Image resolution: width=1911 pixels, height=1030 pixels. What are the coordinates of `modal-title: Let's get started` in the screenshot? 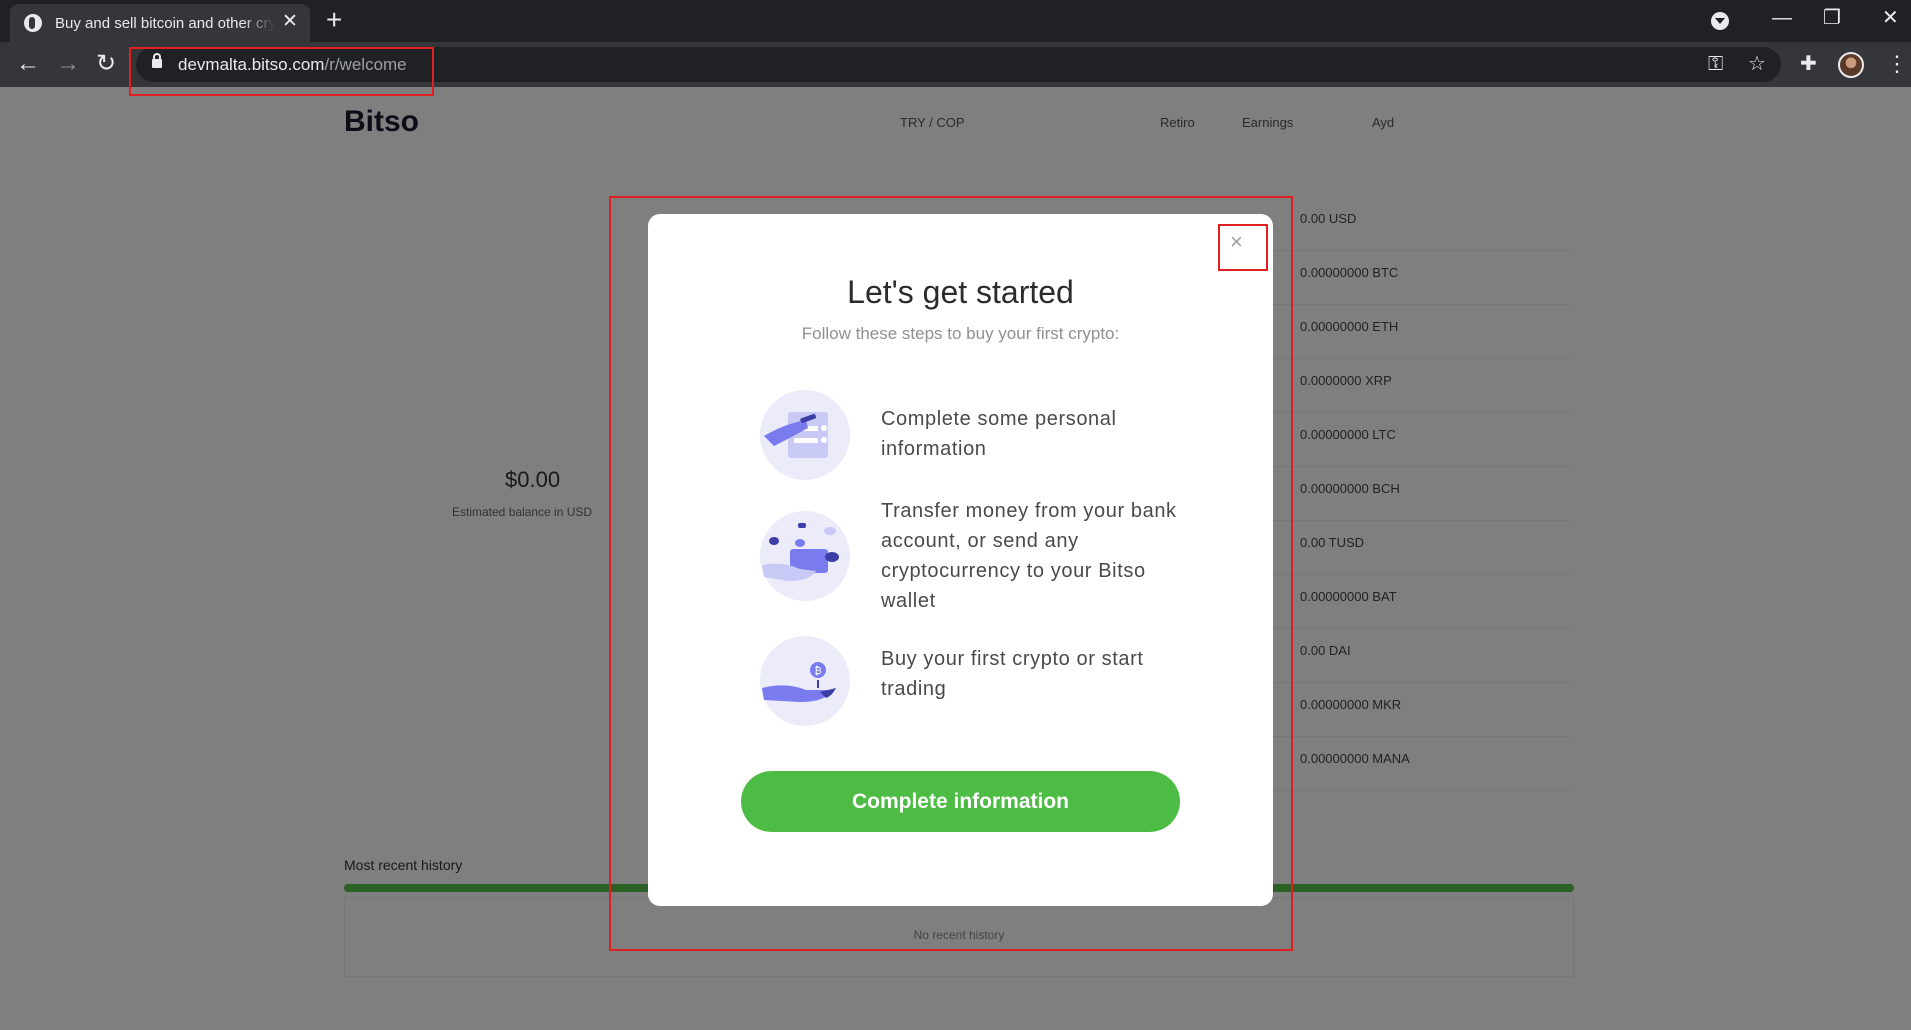 It's located at (960, 292).